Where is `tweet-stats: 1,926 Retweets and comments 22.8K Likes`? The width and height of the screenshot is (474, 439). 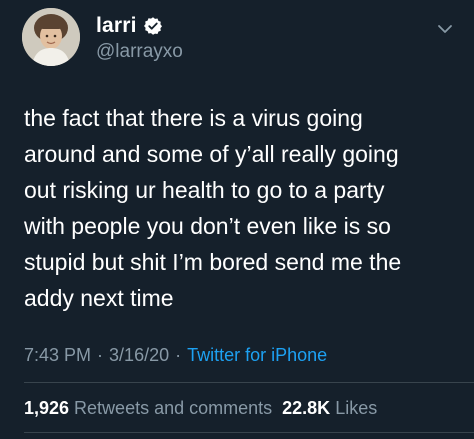
tweet-stats: 1,926 Retweets and comments 22.8K Likes is located at coordinates (200, 408).